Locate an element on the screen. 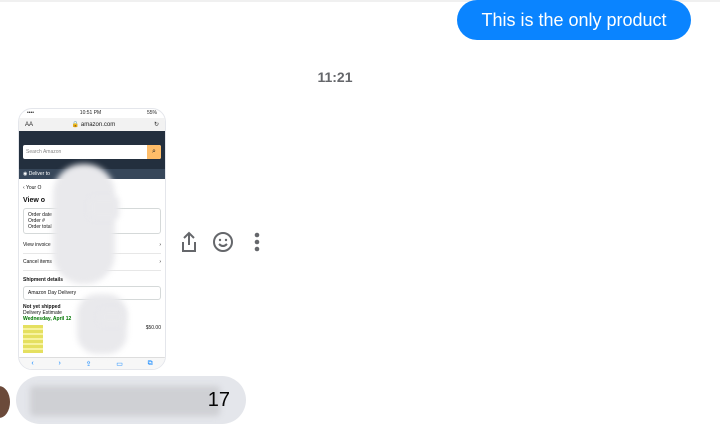 The image size is (720, 424). phone-view-invoice-label: View invoice is located at coordinates (37, 245).